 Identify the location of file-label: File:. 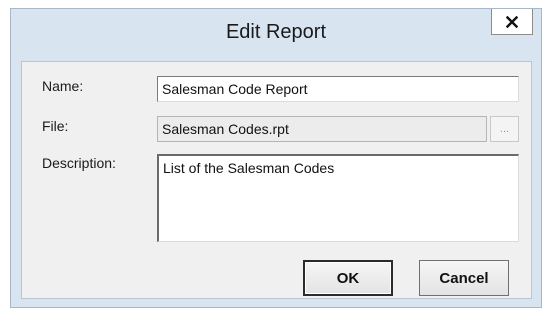
(55, 126).